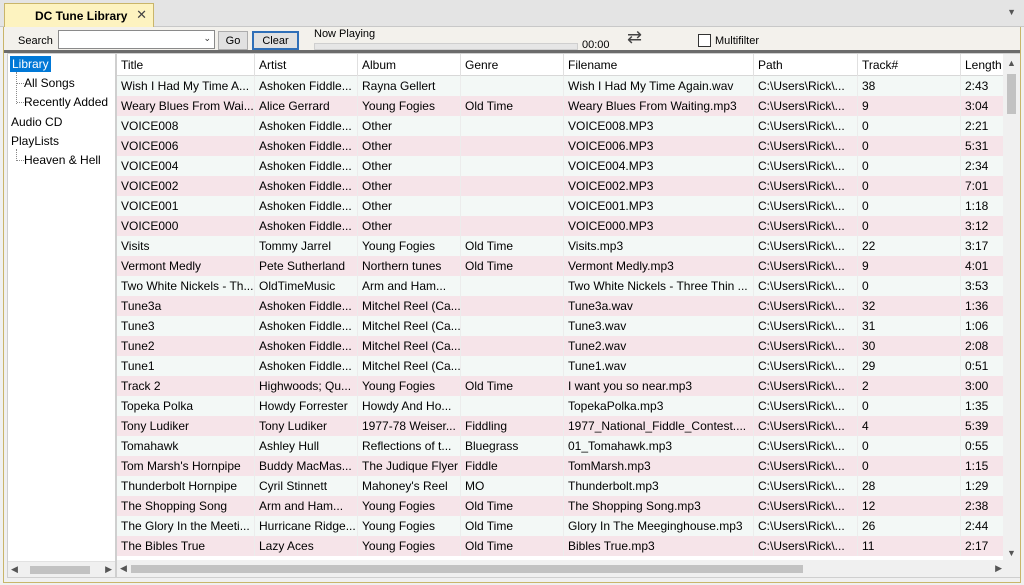  I want to click on close-icon: ✕, so click(141, 15).